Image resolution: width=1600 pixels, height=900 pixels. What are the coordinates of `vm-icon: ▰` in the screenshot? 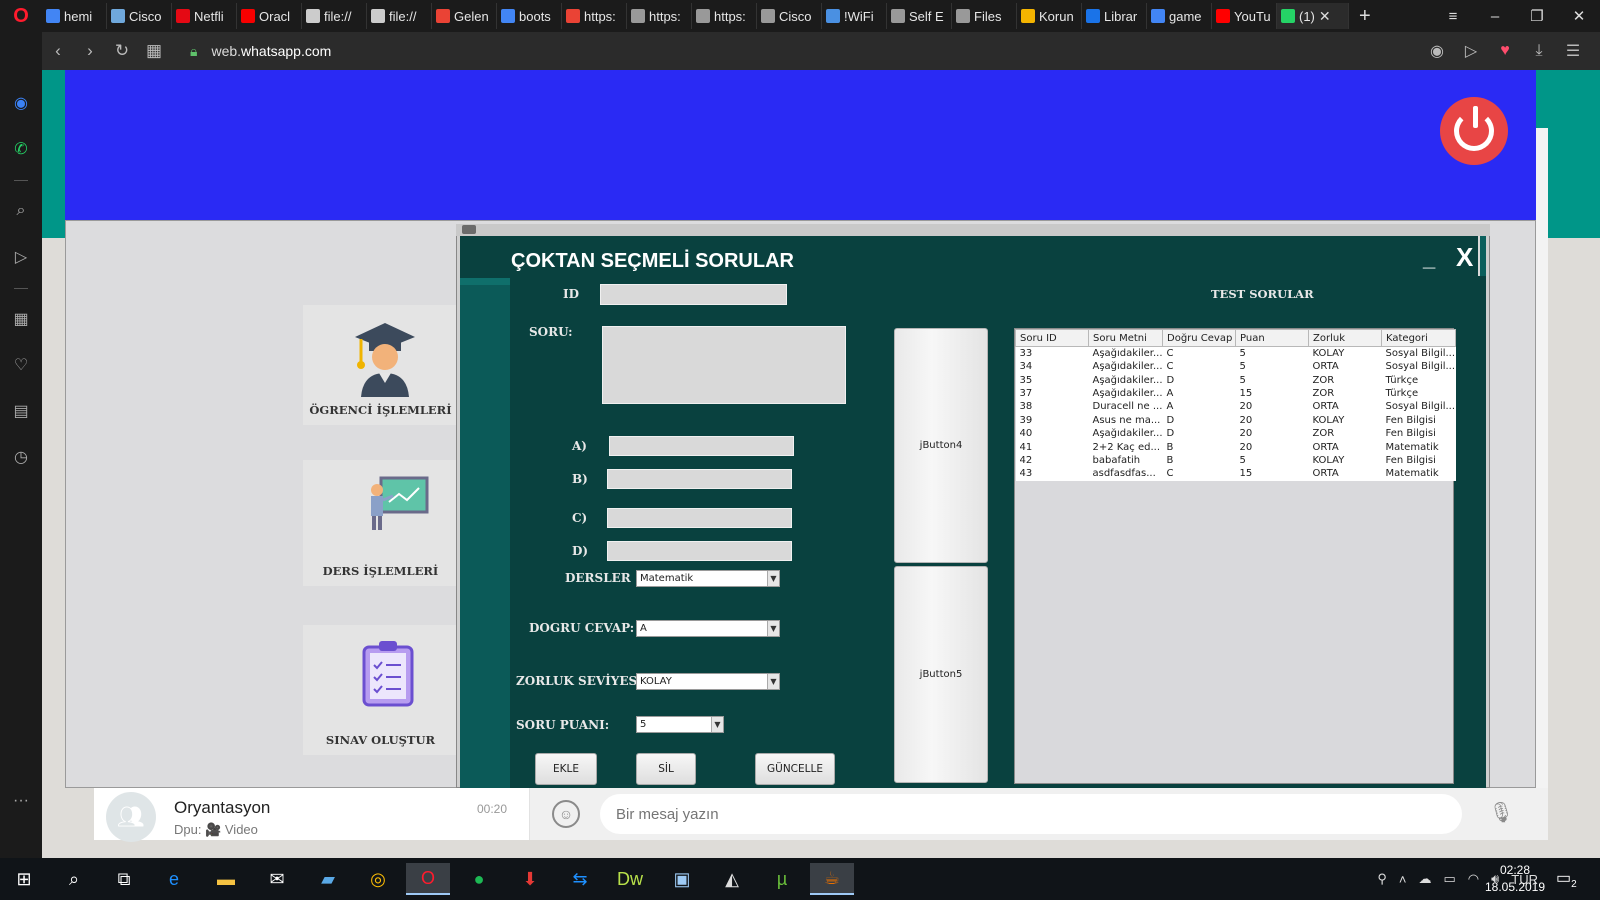 It's located at (328, 879).